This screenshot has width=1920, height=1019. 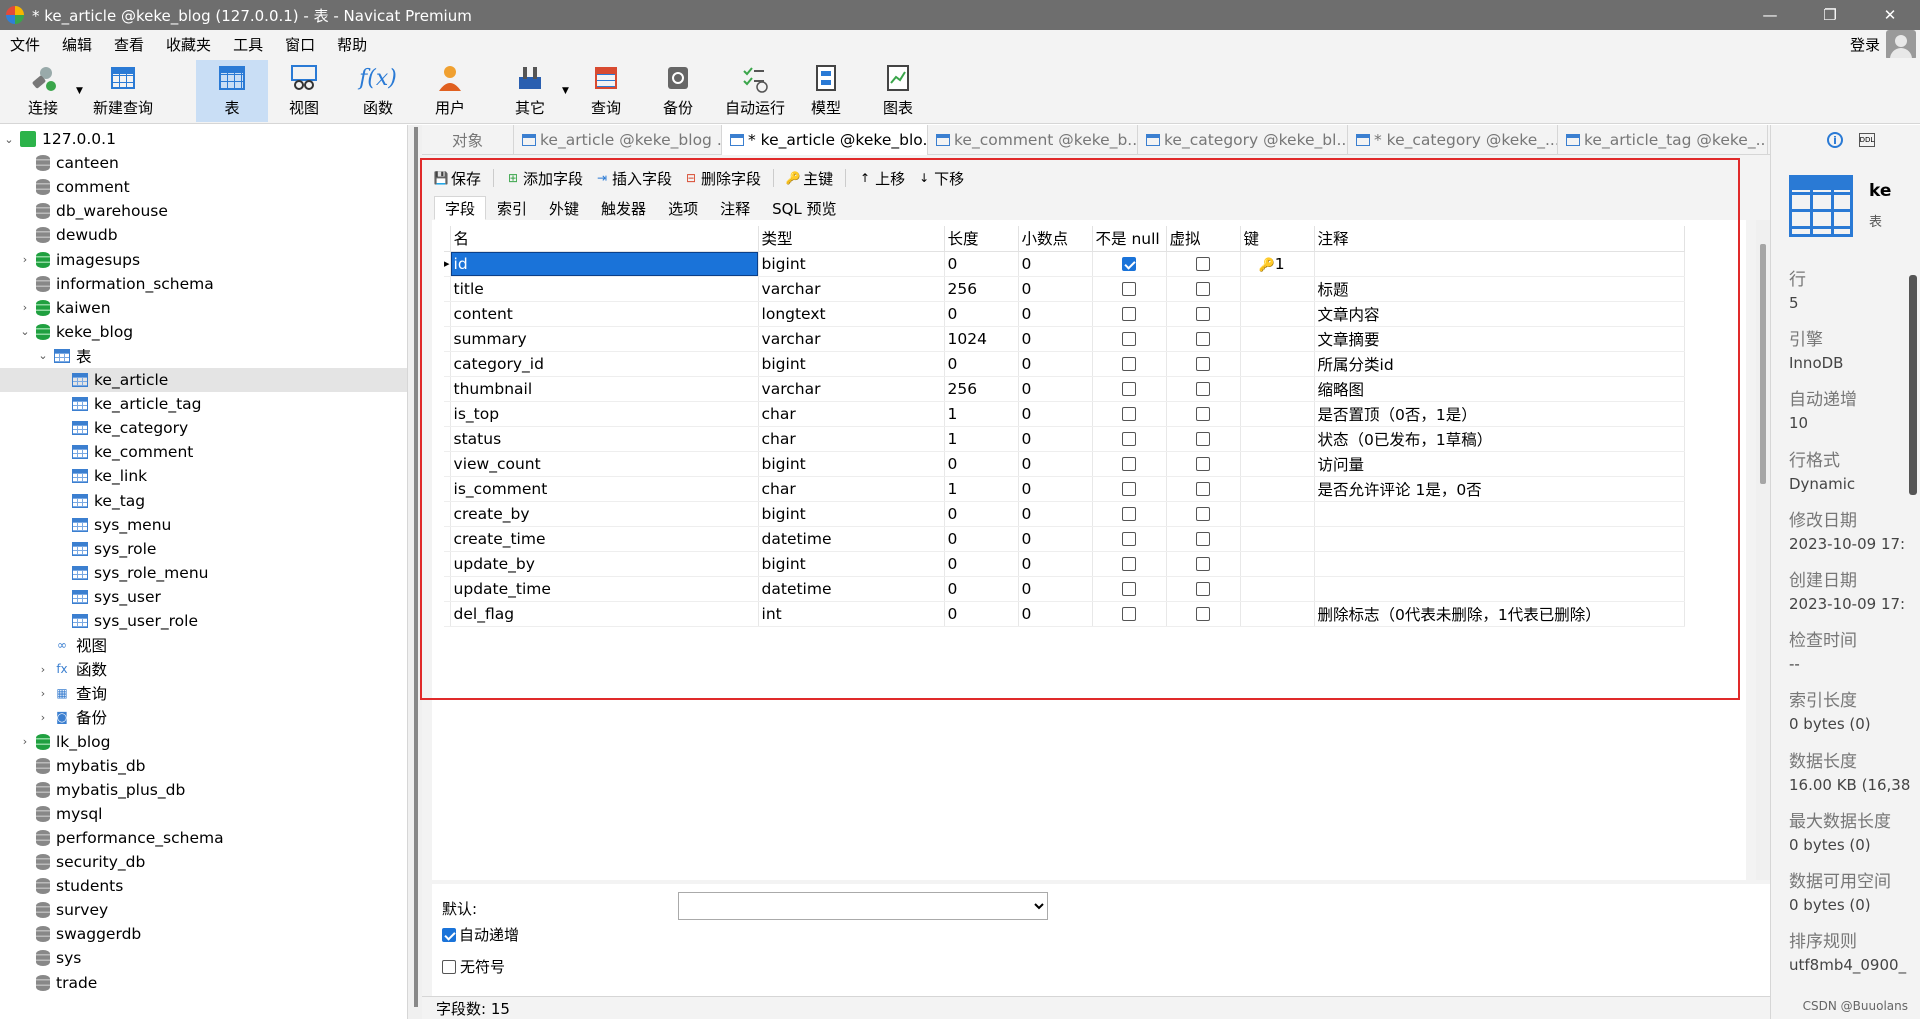 What do you see at coordinates (378, 91) in the screenshot?
I see `function-button: f(x) 函数` at bounding box center [378, 91].